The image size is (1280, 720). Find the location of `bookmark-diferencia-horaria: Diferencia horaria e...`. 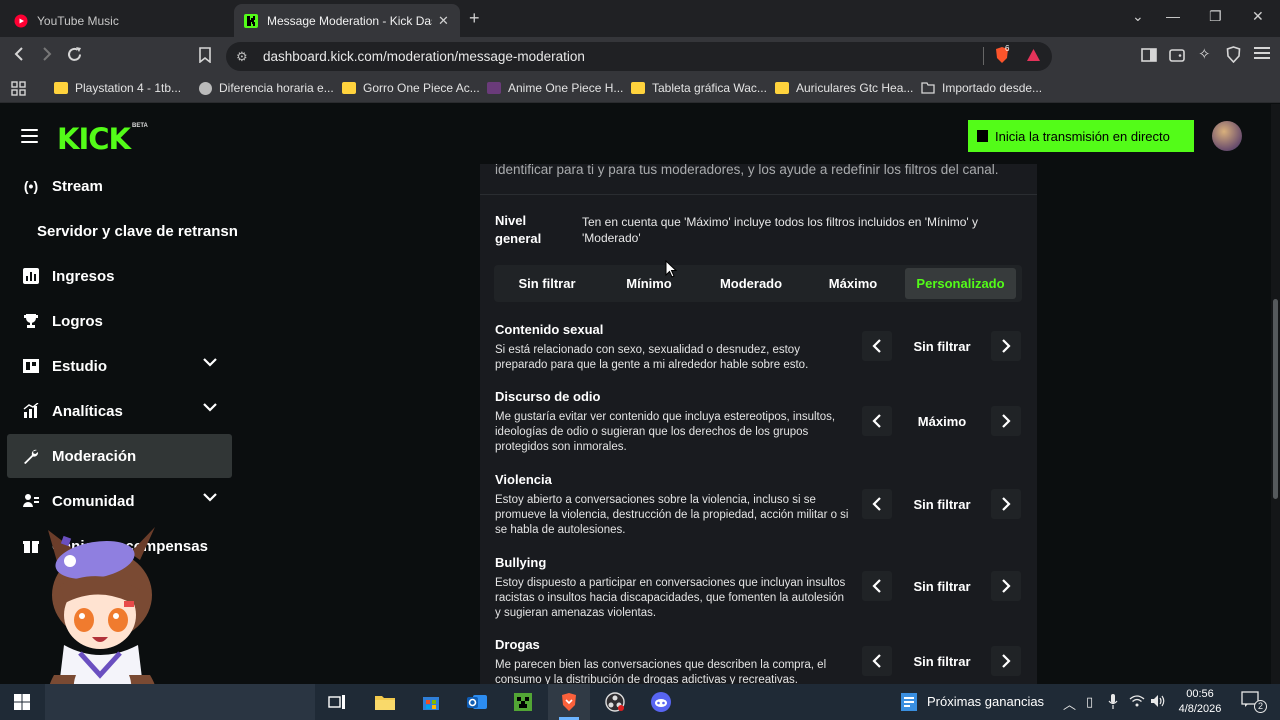

bookmark-diferencia-horaria: Diferencia horaria e... is located at coordinates (266, 88).